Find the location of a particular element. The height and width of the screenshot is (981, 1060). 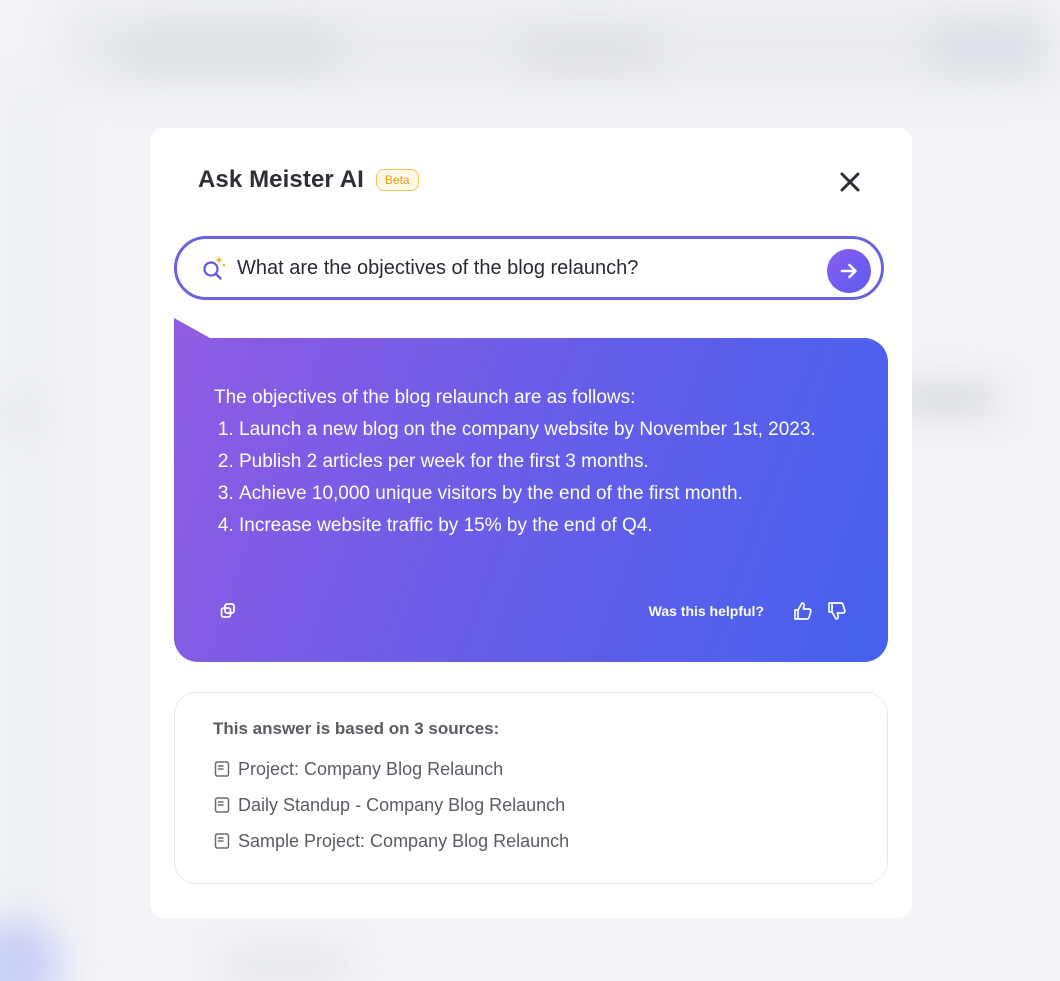

source-link: Sample Project: Company Blog Relaunch is located at coordinates (531, 841).